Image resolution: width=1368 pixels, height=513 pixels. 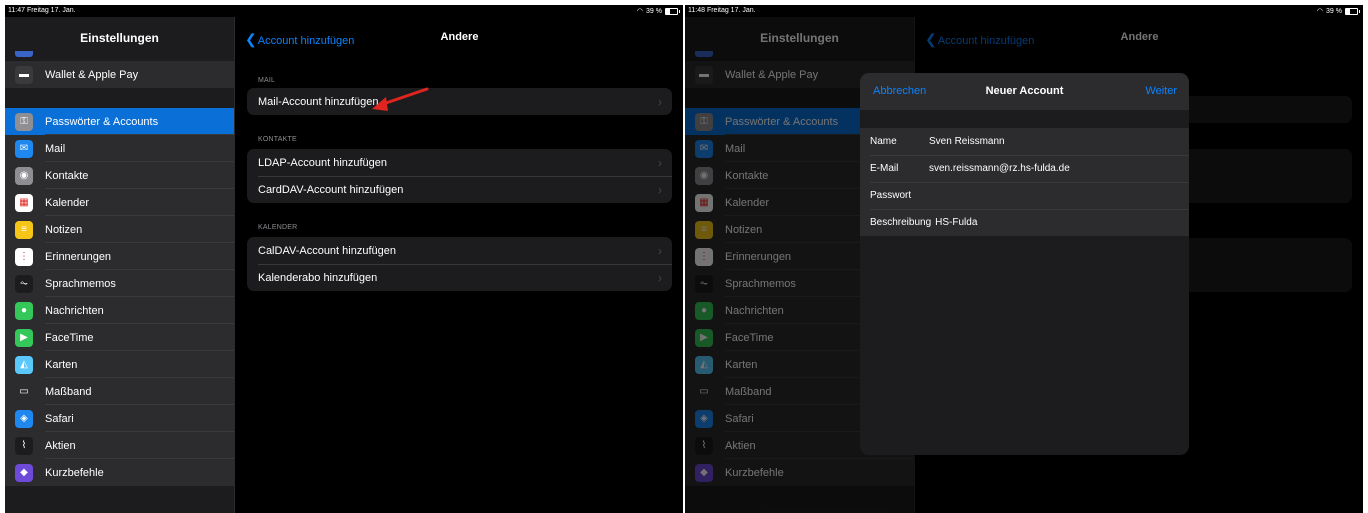 What do you see at coordinates (119, 283) in the screenshot?
I see `sidebar-item-sprachmemos: ⏦ Sprachmemos` at bounding box center [119, 283].